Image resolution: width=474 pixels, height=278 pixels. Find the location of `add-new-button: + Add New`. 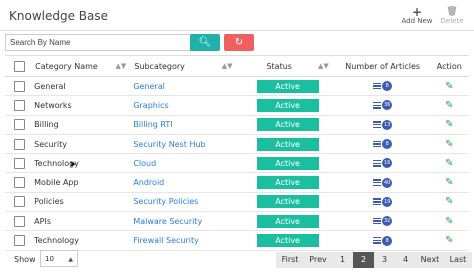

add-new-button: + Add New is located at coordinates (417, 15).